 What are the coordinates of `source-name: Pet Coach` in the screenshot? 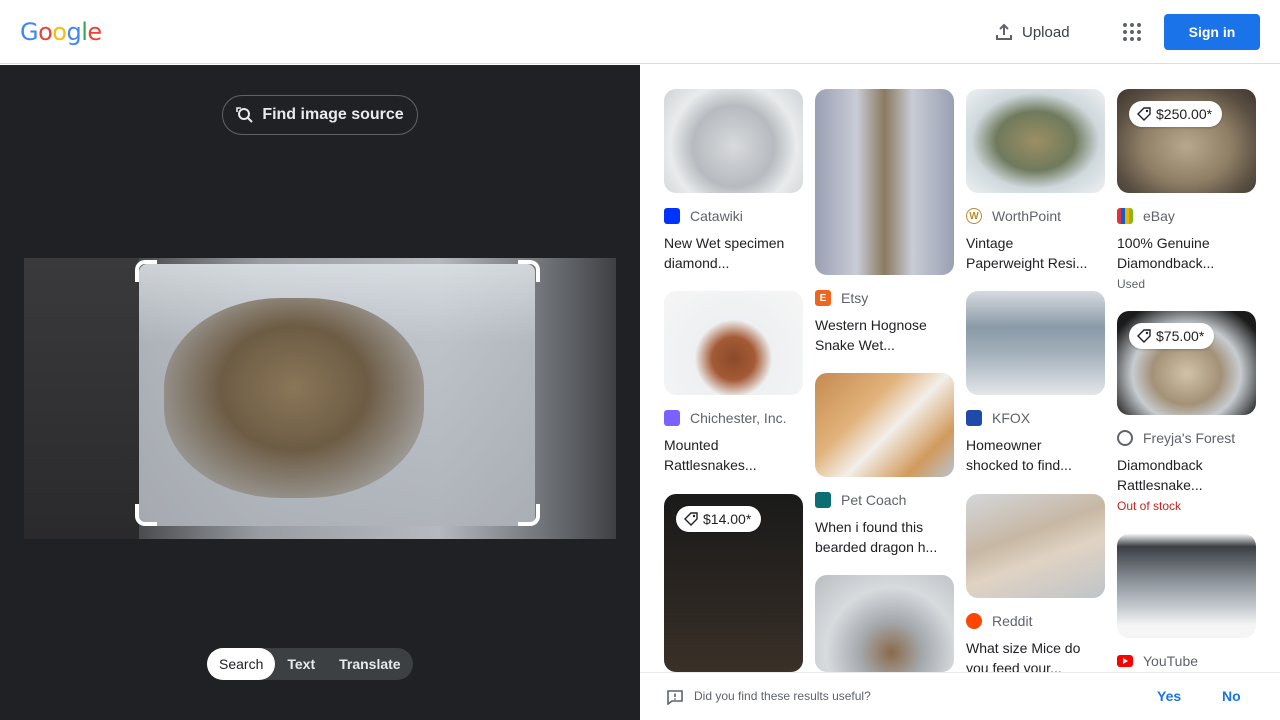 It's located at (874, 500).